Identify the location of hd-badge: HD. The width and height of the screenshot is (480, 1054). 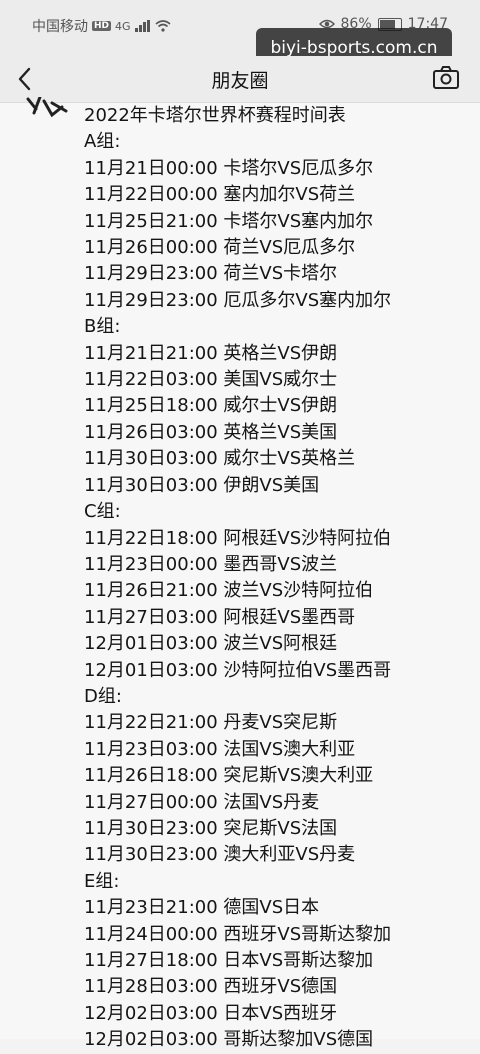
(102, 26).